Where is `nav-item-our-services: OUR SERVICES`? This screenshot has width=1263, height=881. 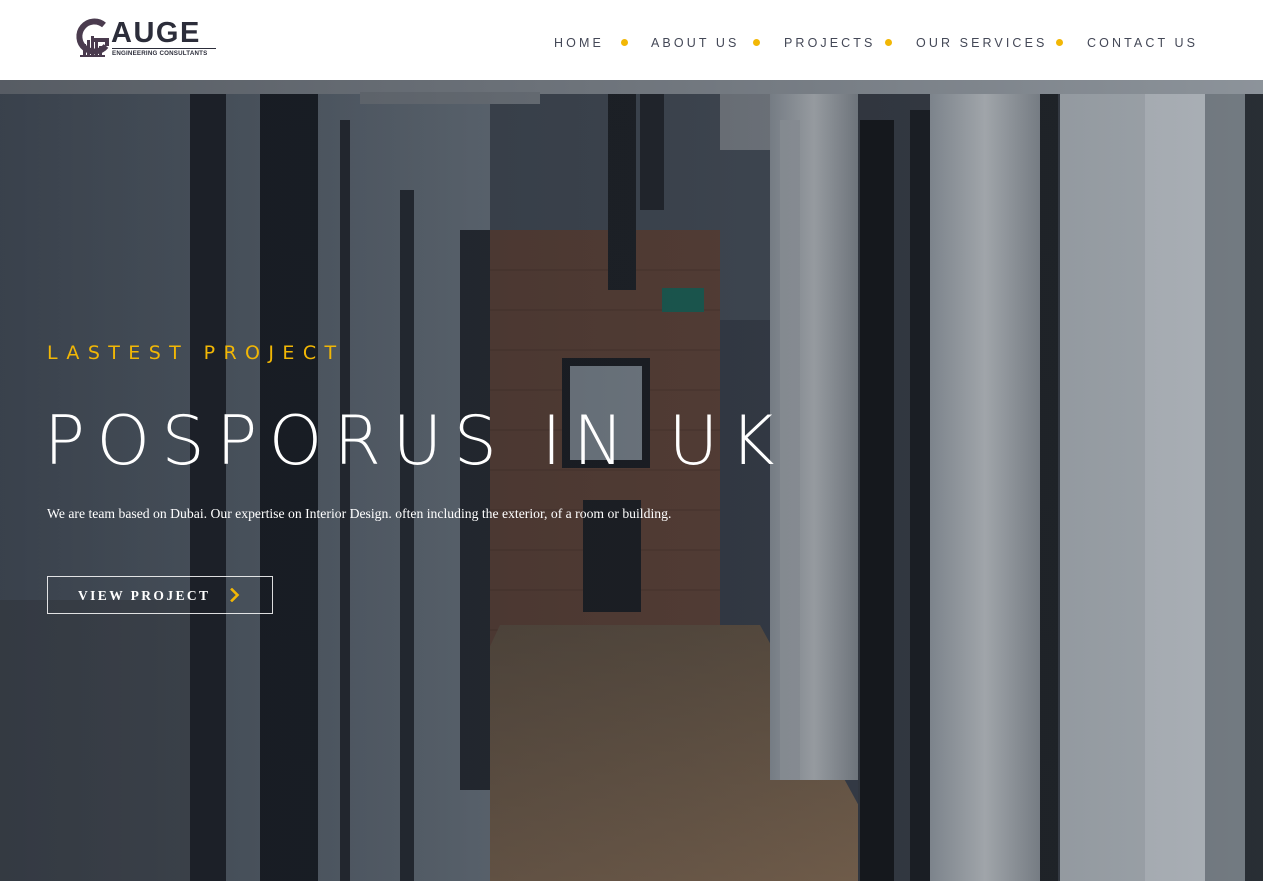
nav-item-our-services: OUR SERVICES is located at coordinates (981, 43).